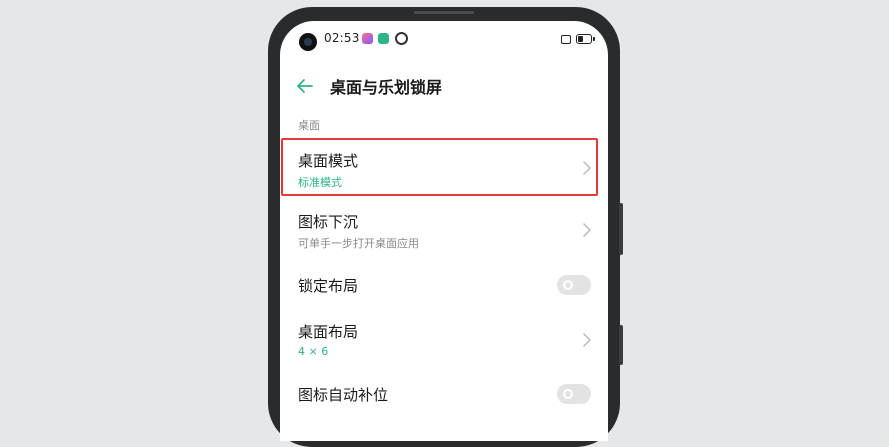  What do you see at coordinates (328, 332) in the screenshot?
I see `setting-title: 桌面布局` at bounding box center [328, 332].